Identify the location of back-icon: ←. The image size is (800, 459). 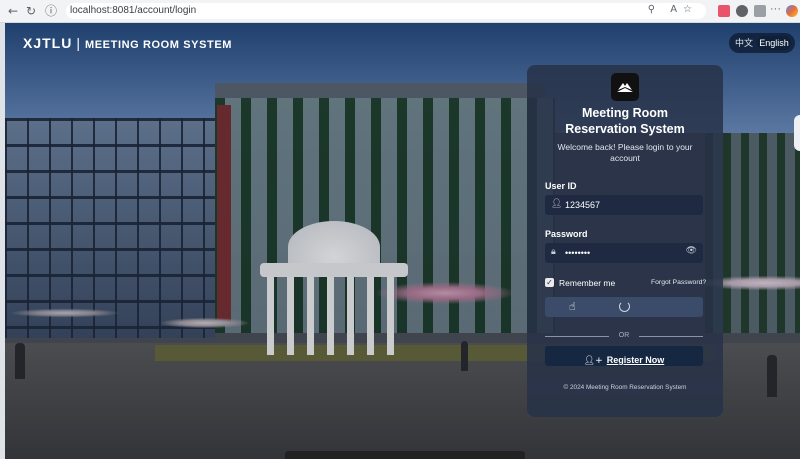
(13, 11).